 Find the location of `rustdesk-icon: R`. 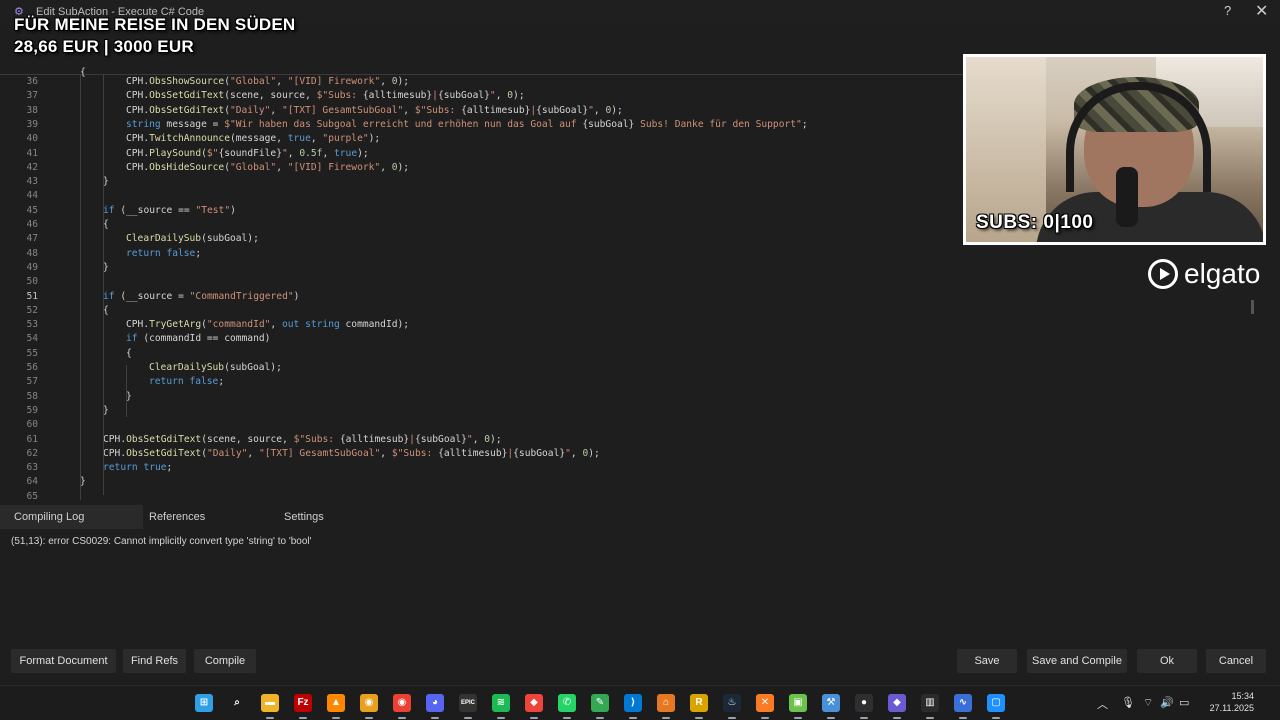

rustdesk-icon: R is located at coordinates (699, 703).